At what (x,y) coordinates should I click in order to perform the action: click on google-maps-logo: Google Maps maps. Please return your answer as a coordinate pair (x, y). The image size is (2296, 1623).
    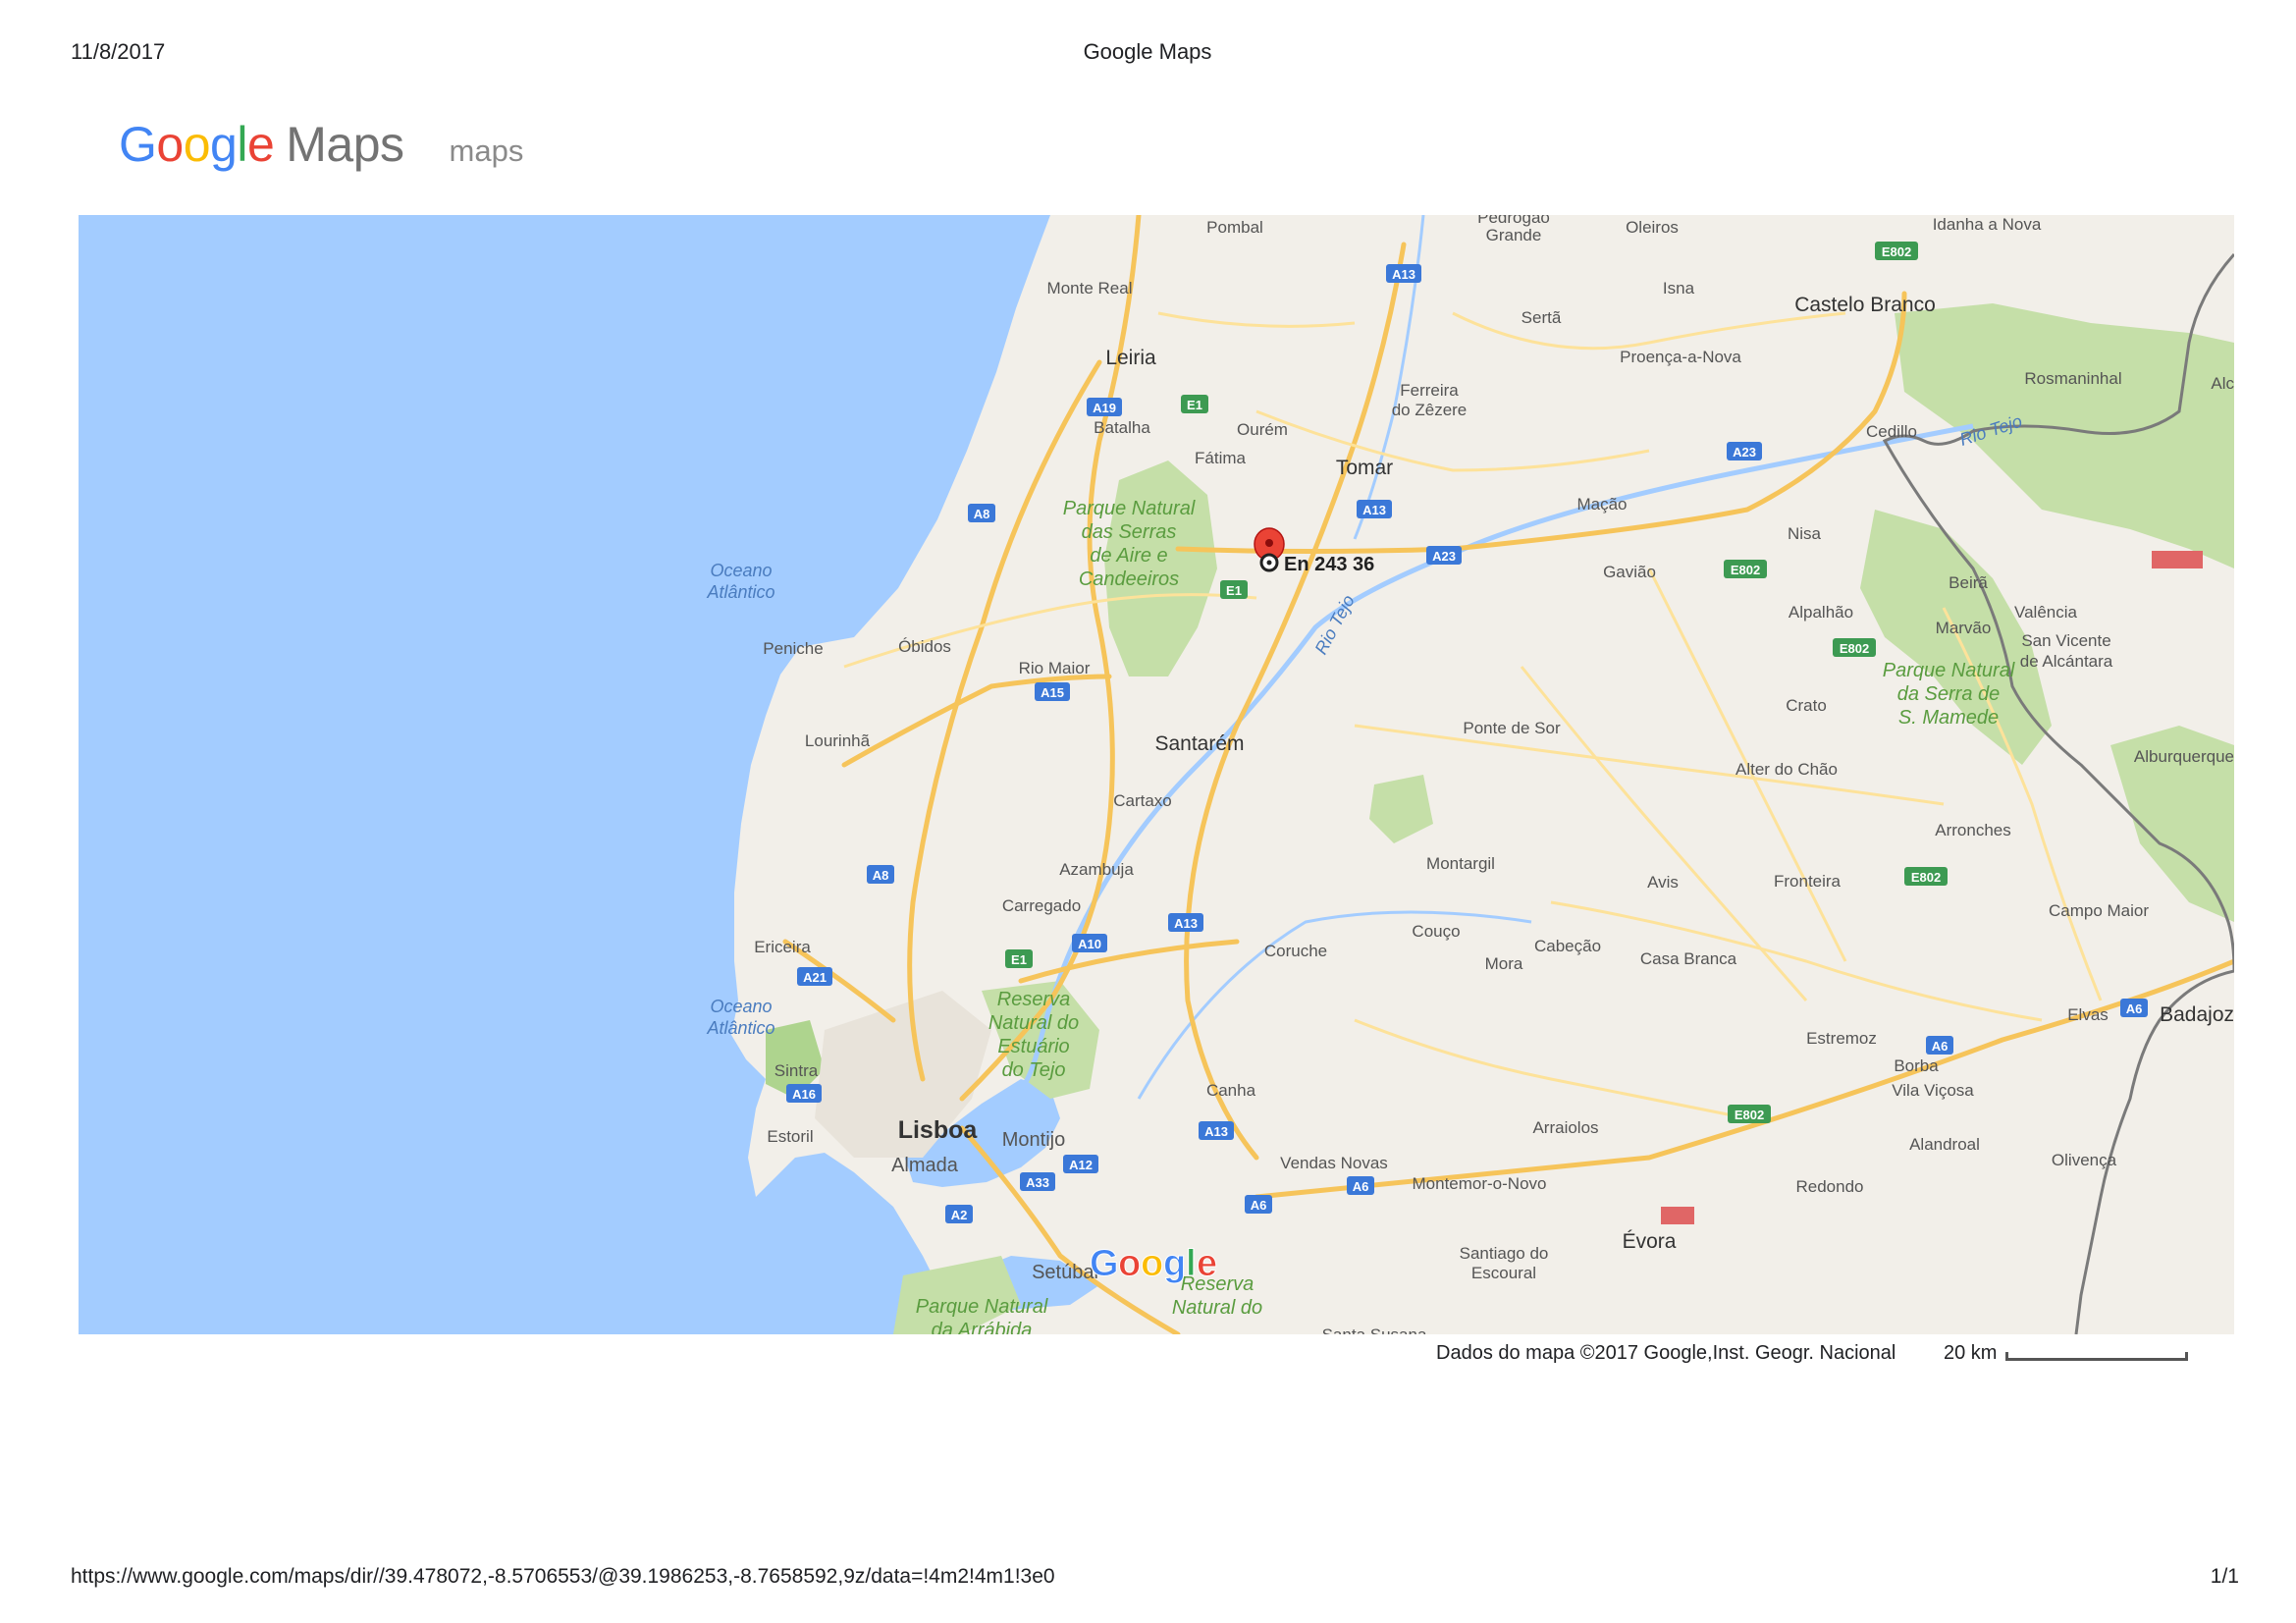
    Looking at the image, I should click on (321, 144).